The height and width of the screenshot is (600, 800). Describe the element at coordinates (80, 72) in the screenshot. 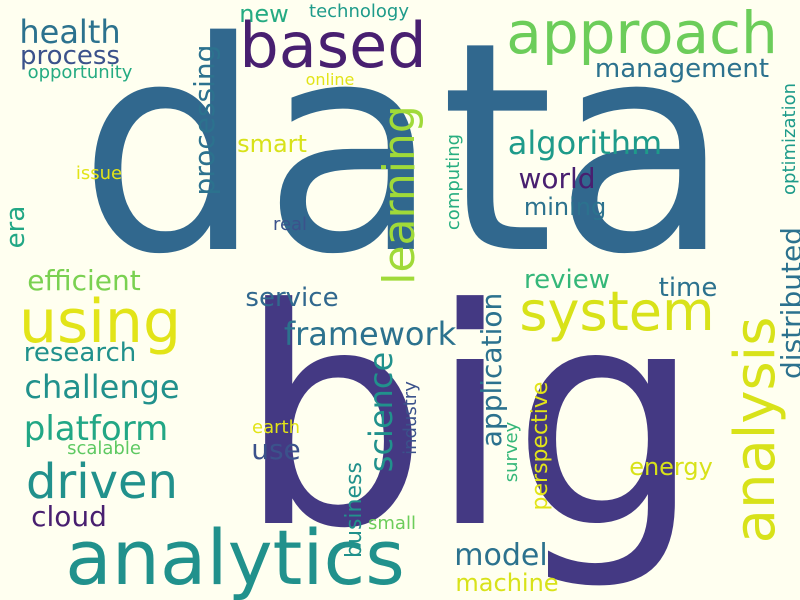

I see `word-opportunity: opportunity` at that location.